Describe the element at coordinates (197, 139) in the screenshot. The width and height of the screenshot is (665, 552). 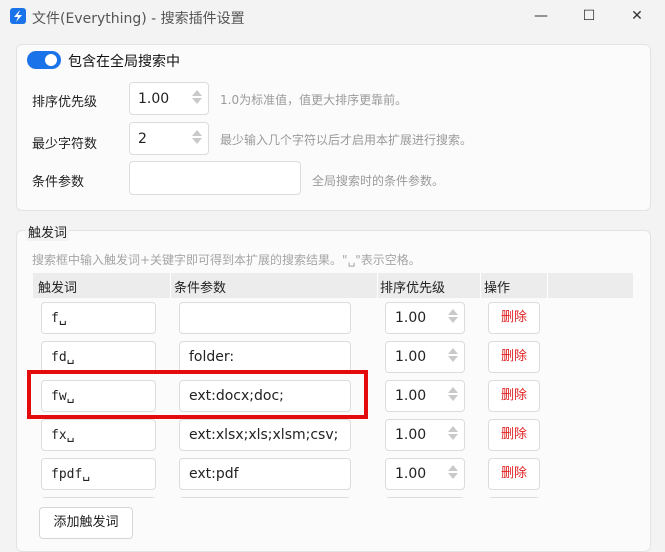
I see `min-chars-stepper` at that location.